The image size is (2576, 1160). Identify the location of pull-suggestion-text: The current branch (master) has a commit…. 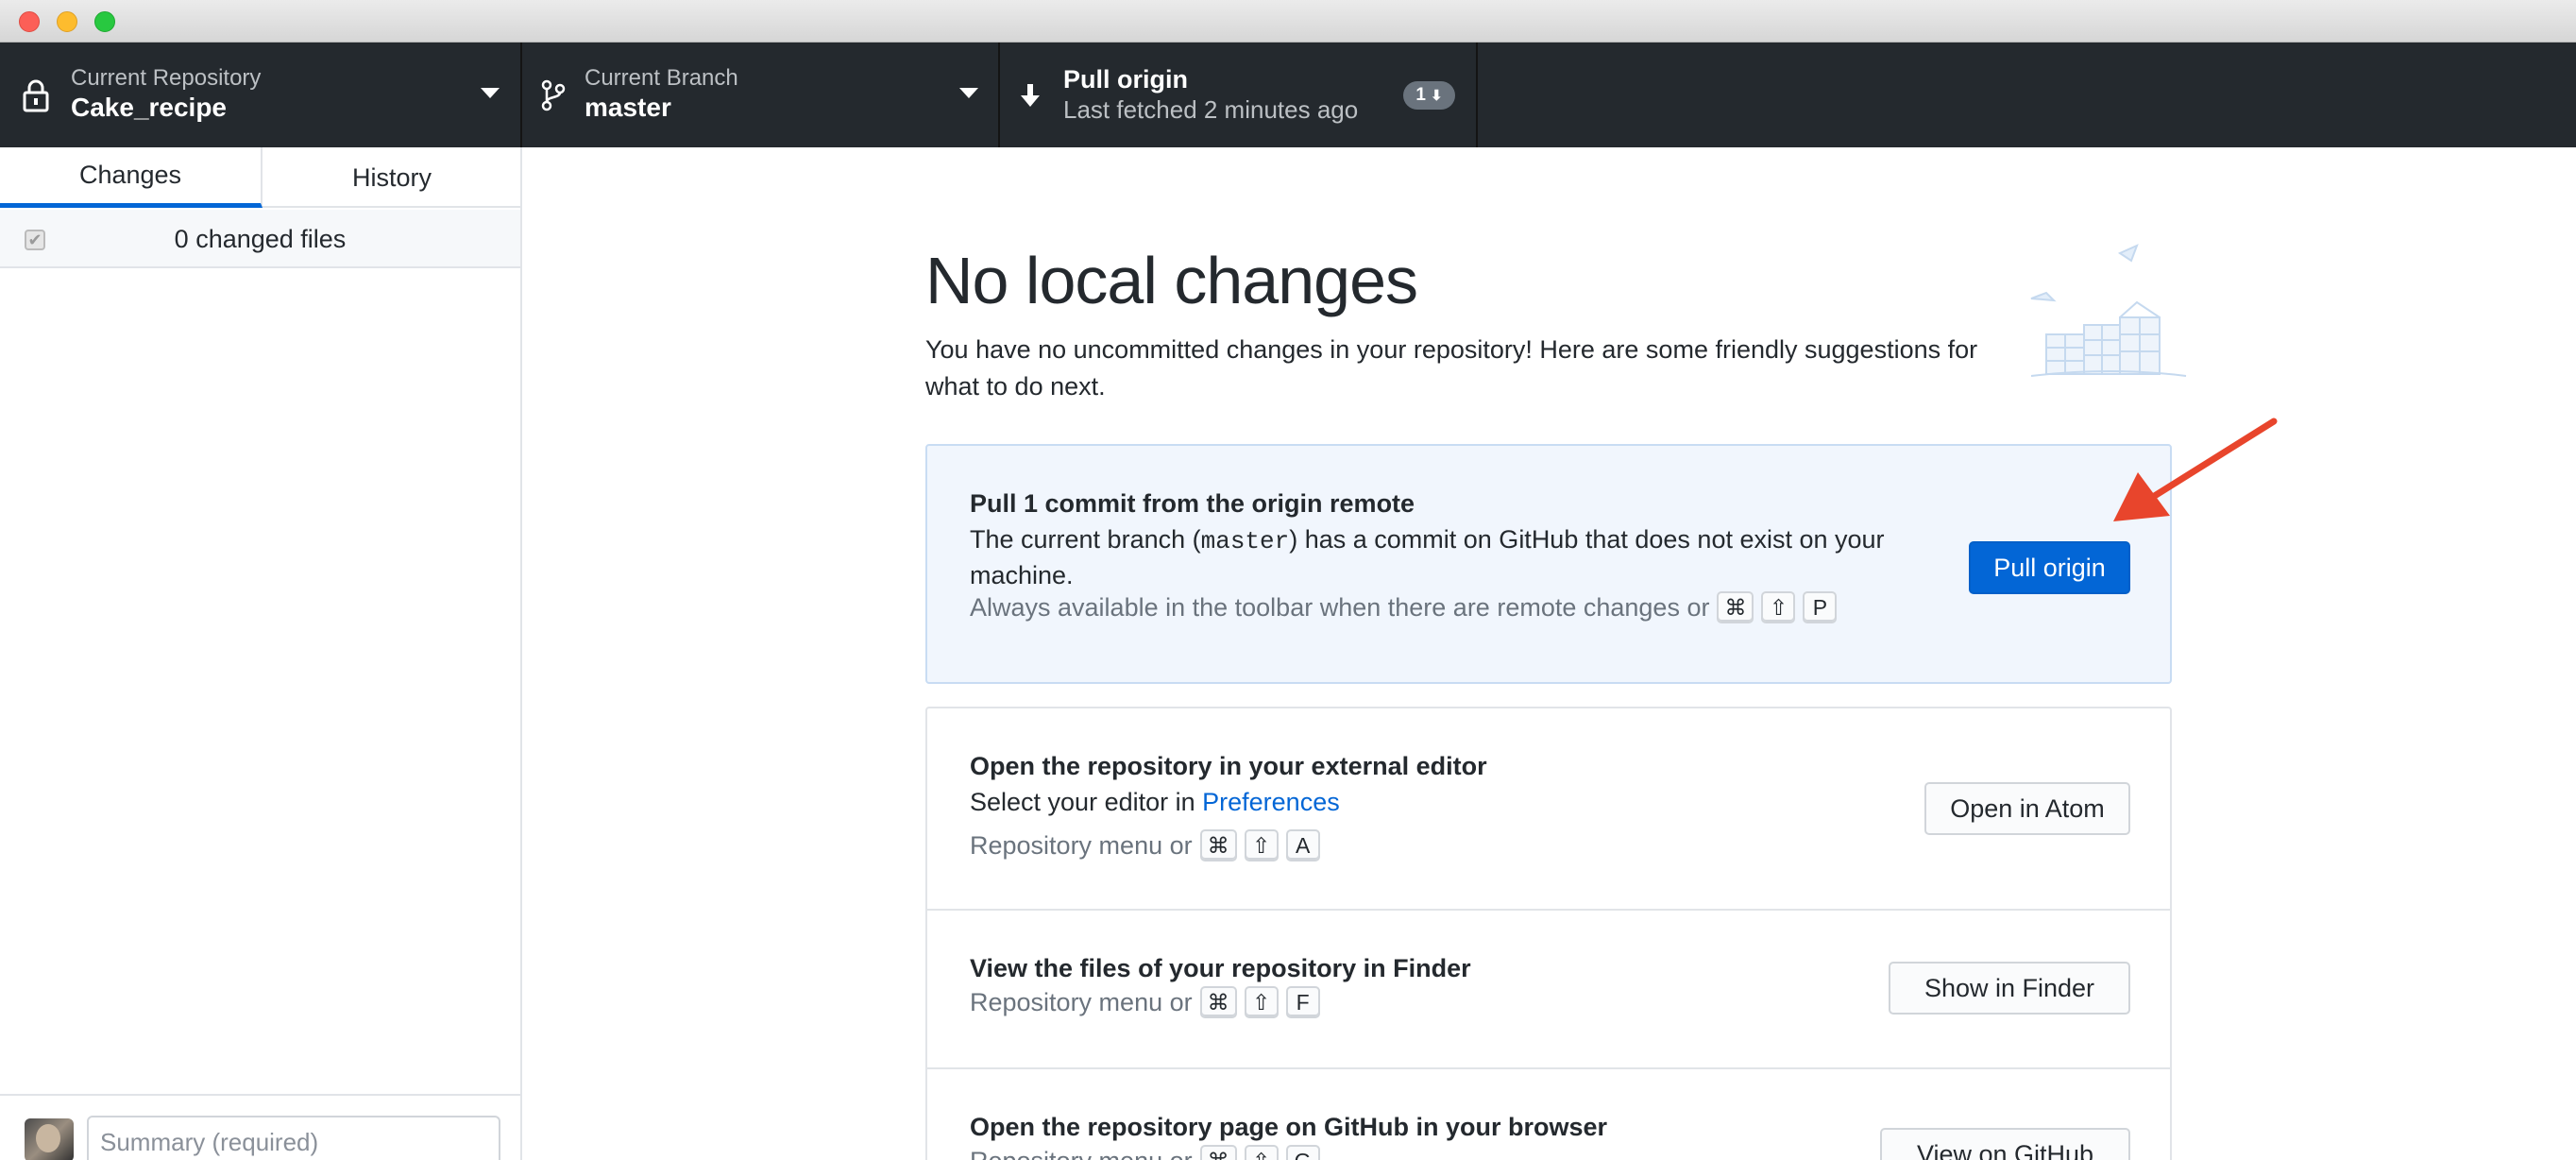
(1427, 540).